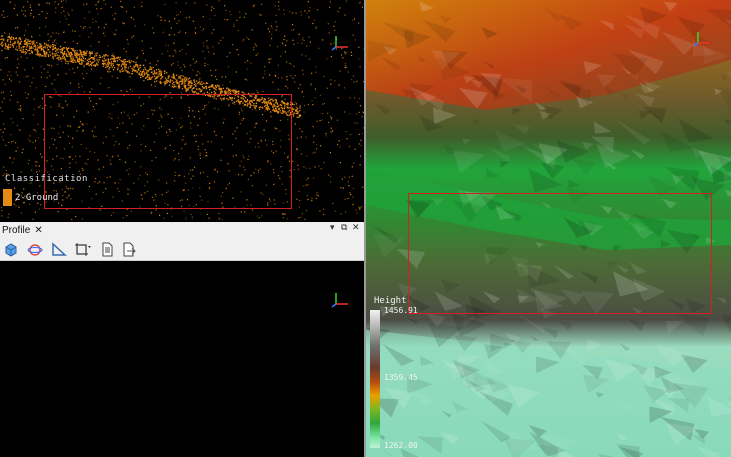 This screenshot has height=457, width=731. I want to click on height-max-label: 1456.91, so click(401, 310).